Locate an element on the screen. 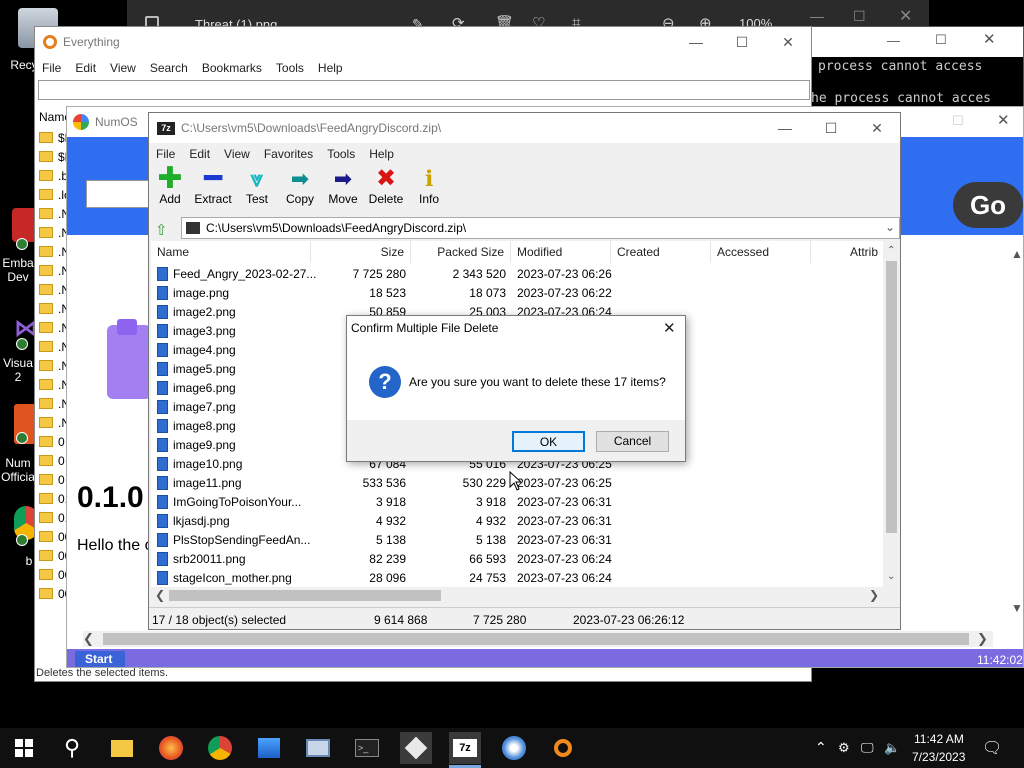 This screenshot has height=768, width=1024. numos-input is located at coordinates (118, 194).